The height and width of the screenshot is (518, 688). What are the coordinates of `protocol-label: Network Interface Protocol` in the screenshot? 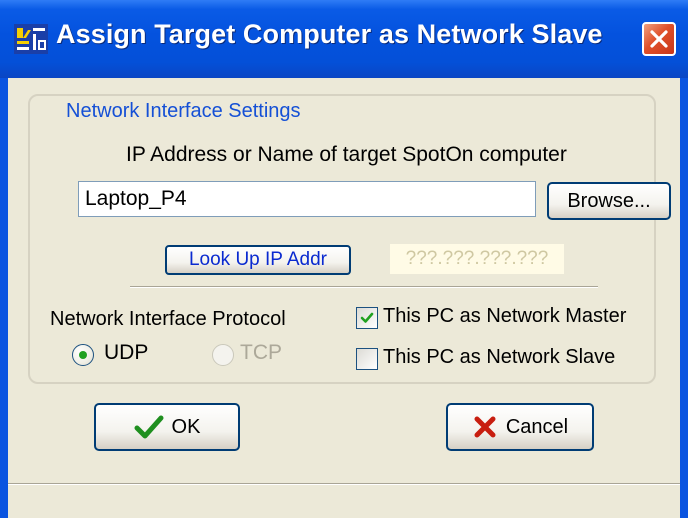 It's located at (168, 319).